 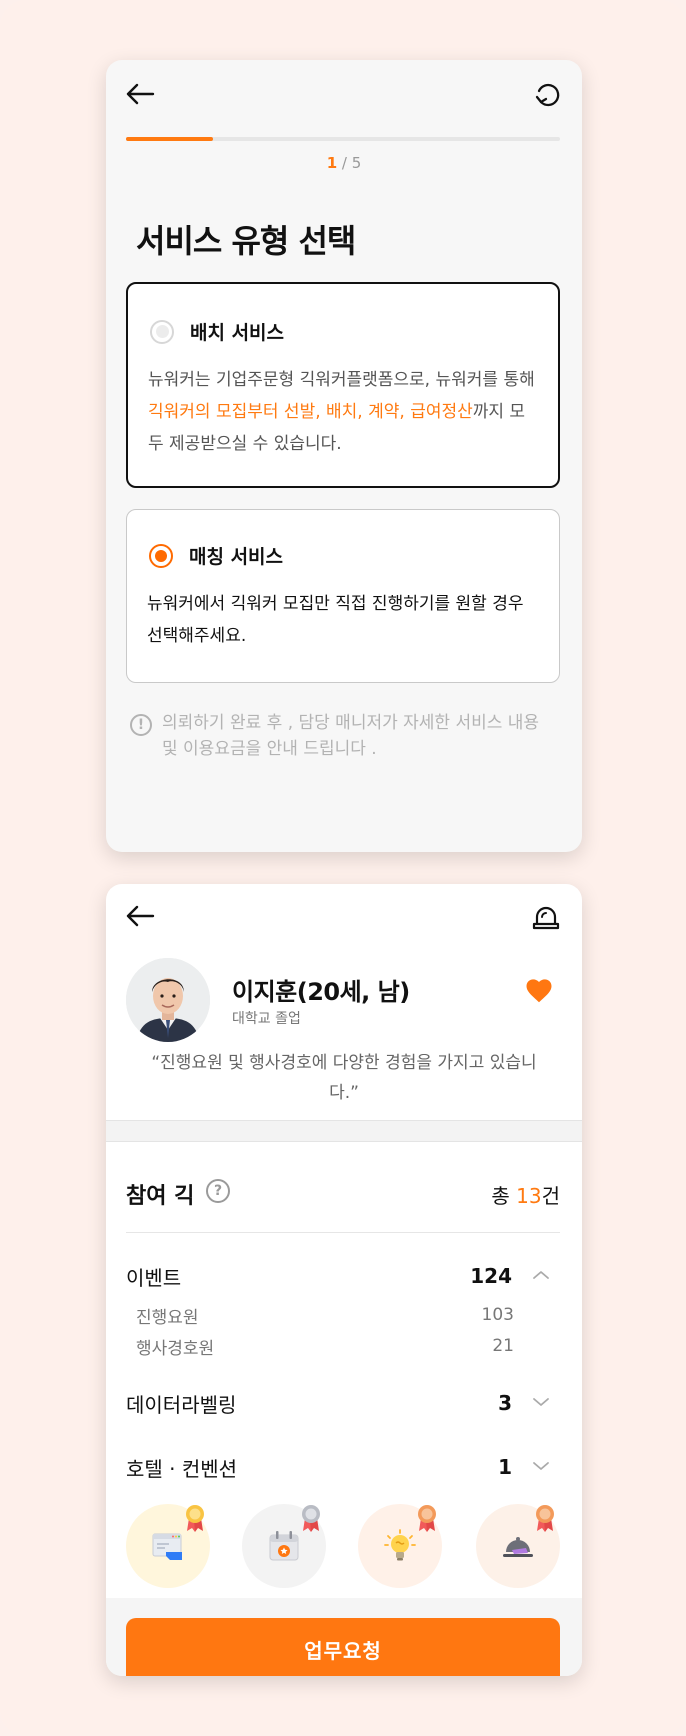 I want to click on badge-calendar, so click(x=284, y=1546).